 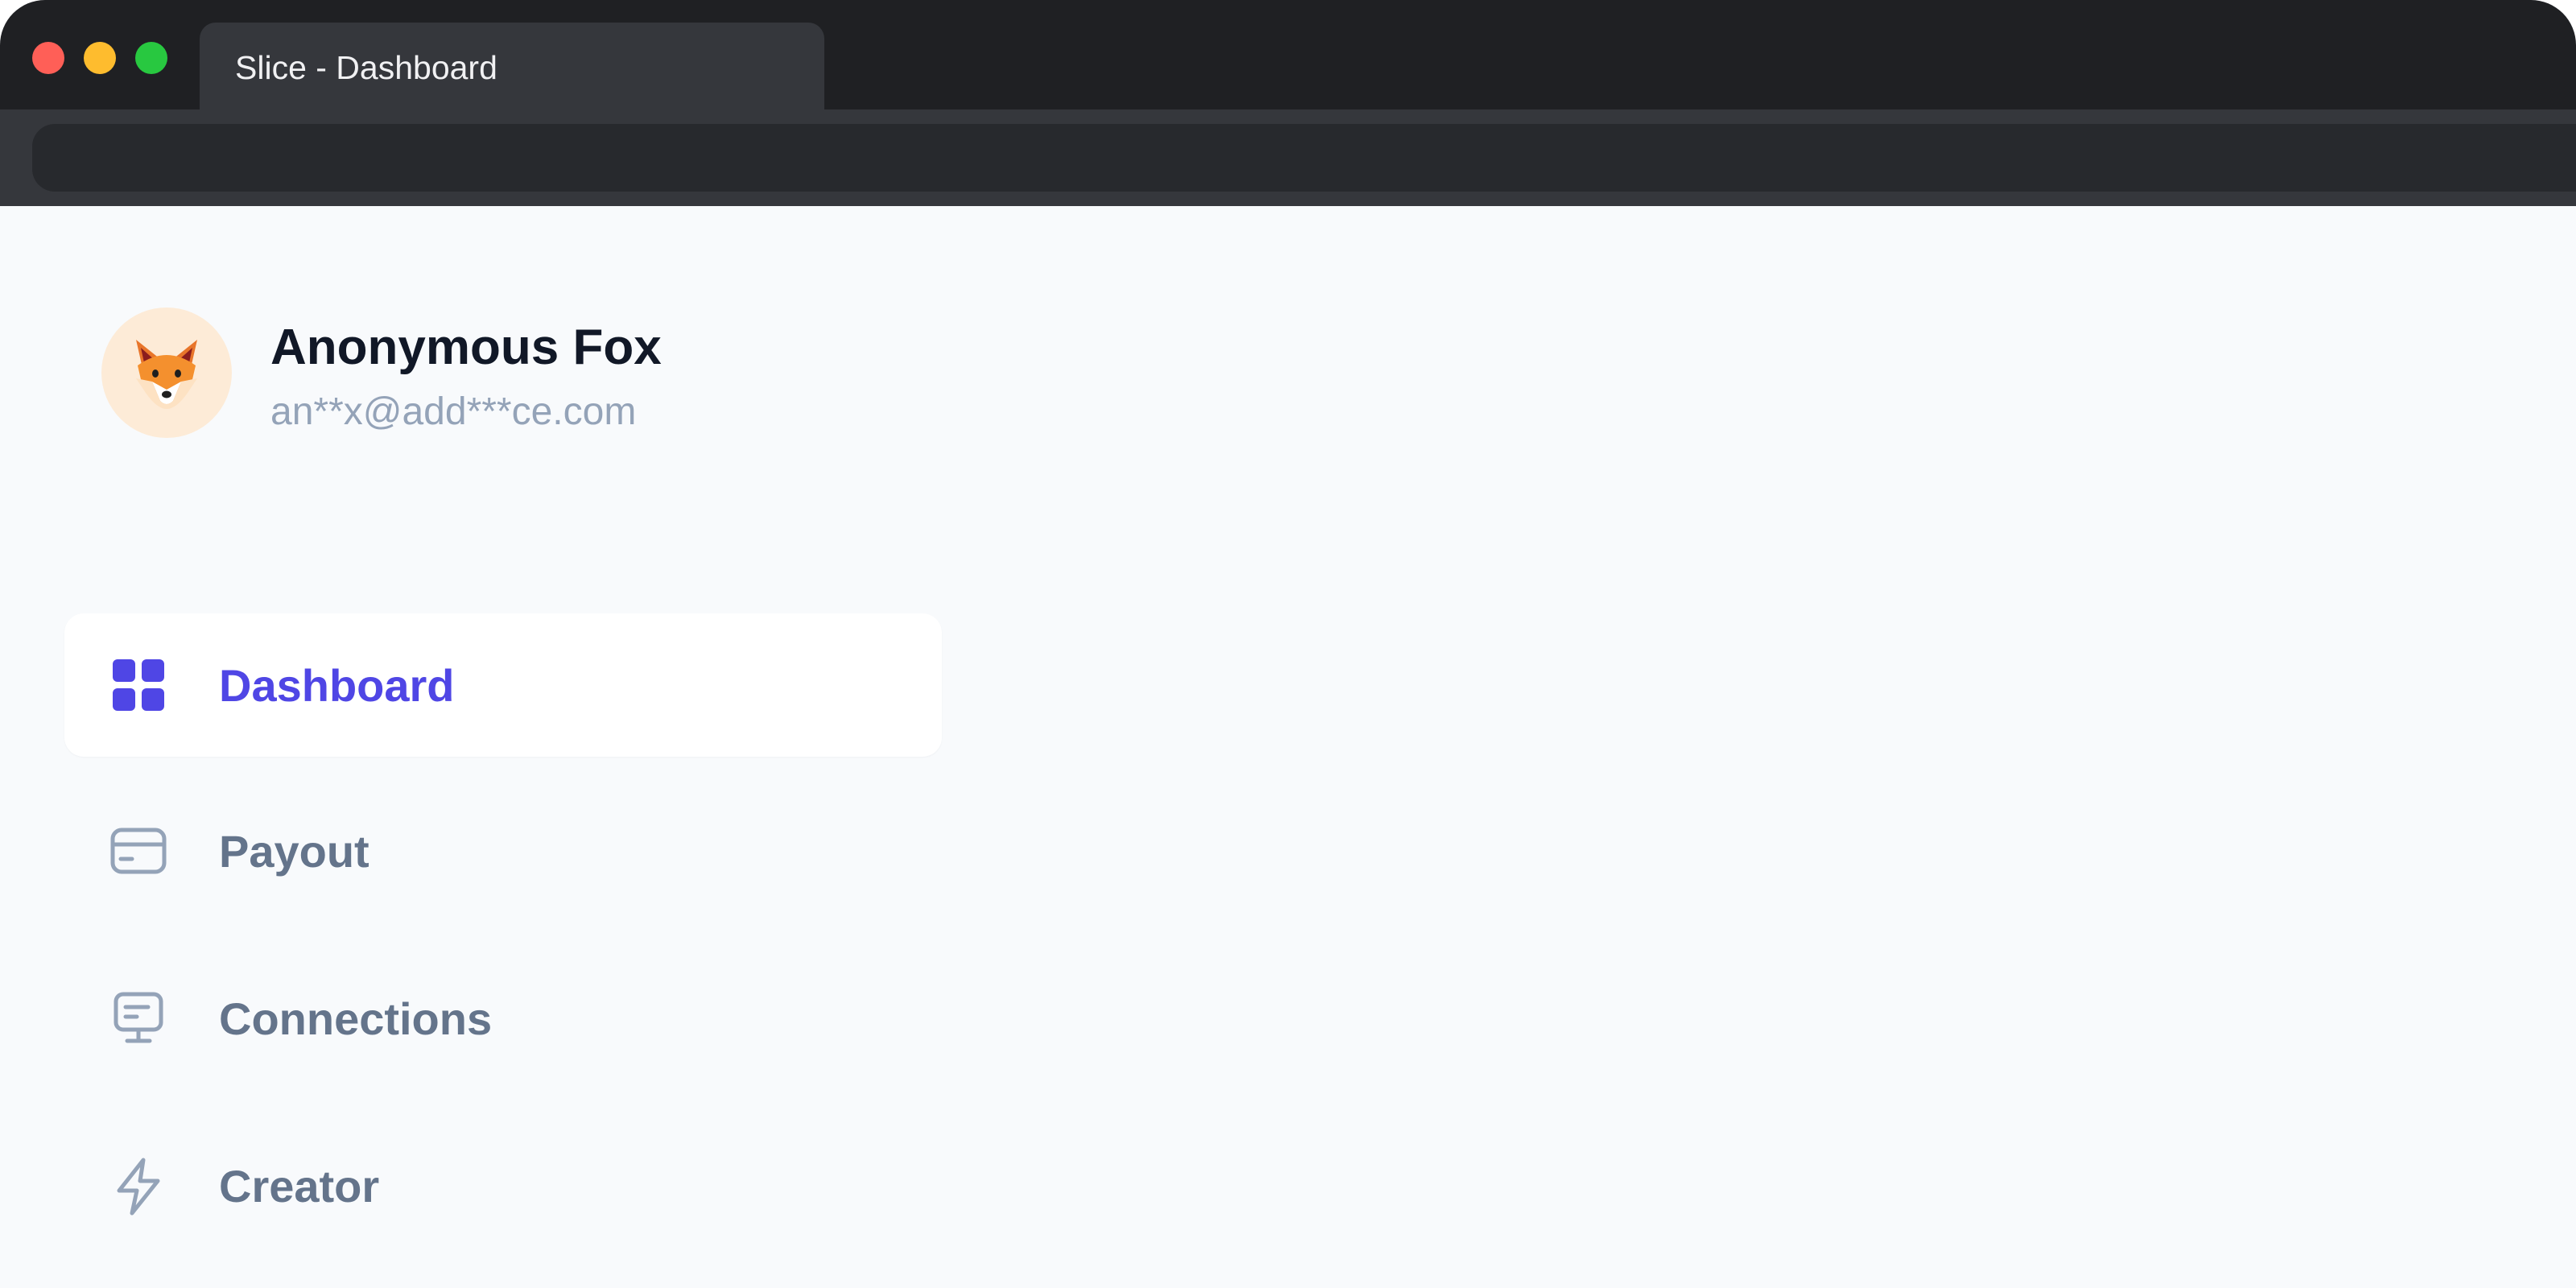 I want to click on nav-item-label: Connections, so click(x=356, y=1018).